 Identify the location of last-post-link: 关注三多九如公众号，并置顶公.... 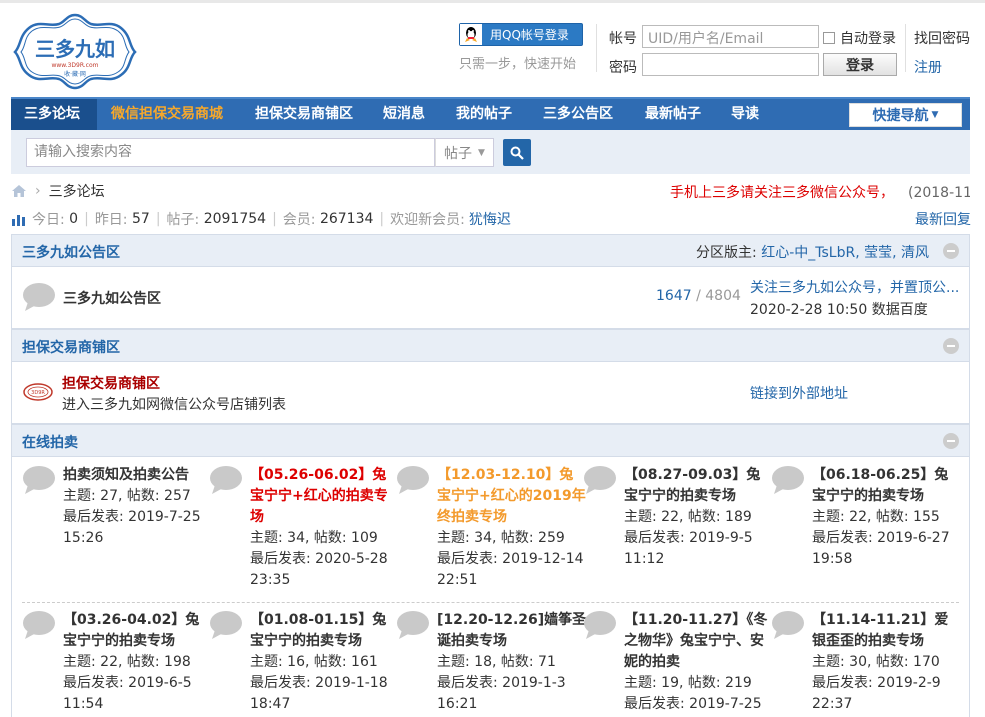
(854, 287).